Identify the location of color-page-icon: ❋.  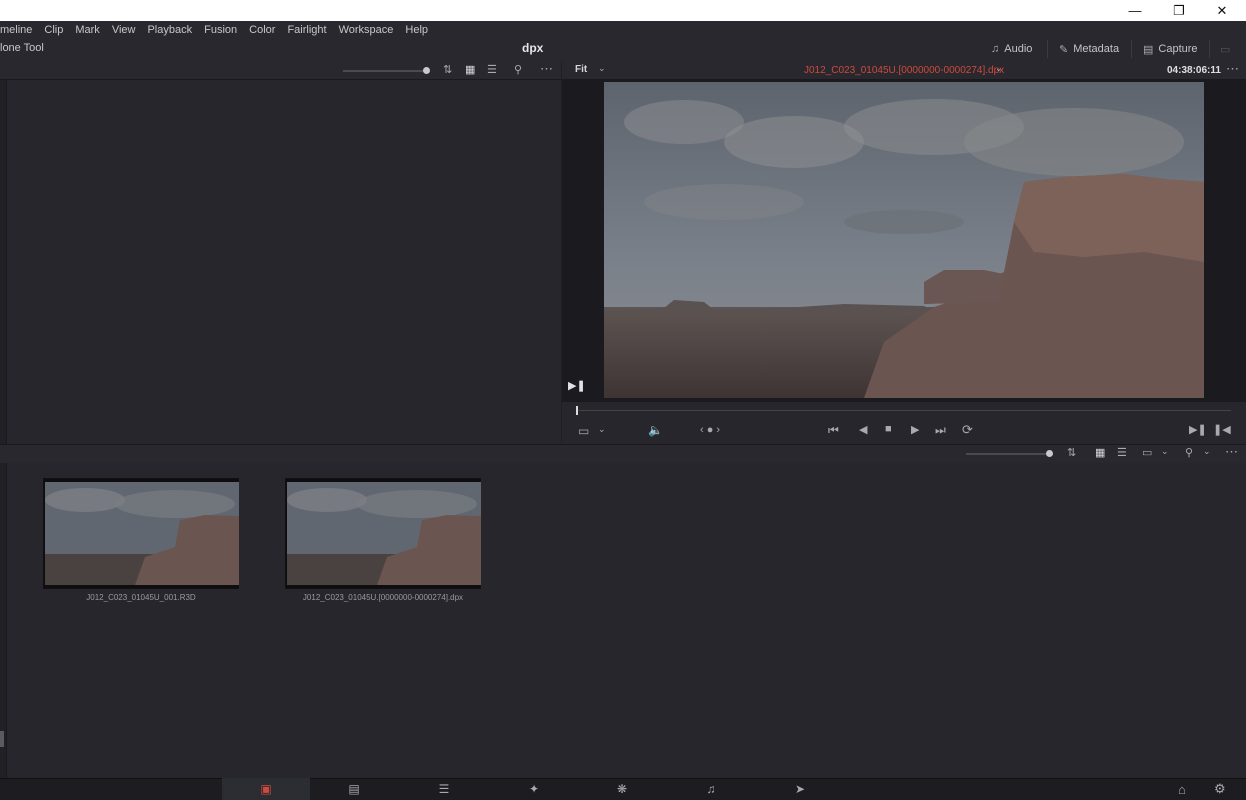
(622, 789).